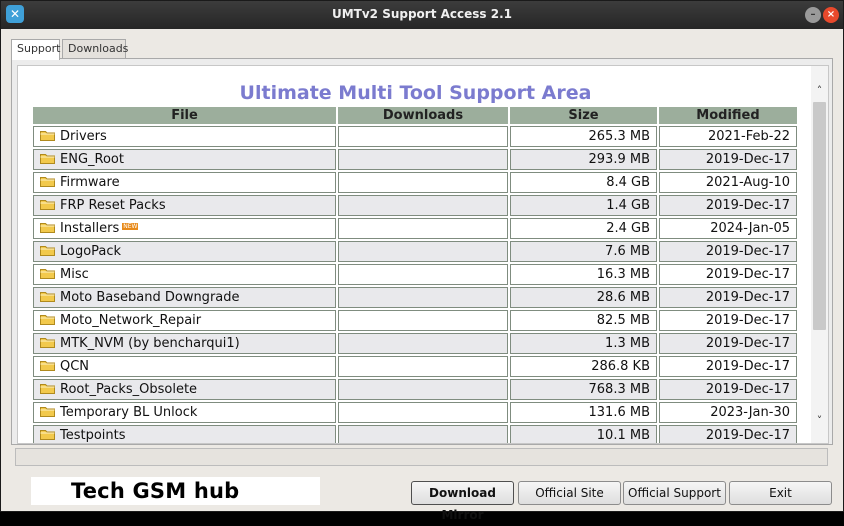 Image resolution: width=844 pixels, height=526 pixels. I want to click on table-row: Firmware 8.4 GB 2021-Aug-10, so click(415, 182).